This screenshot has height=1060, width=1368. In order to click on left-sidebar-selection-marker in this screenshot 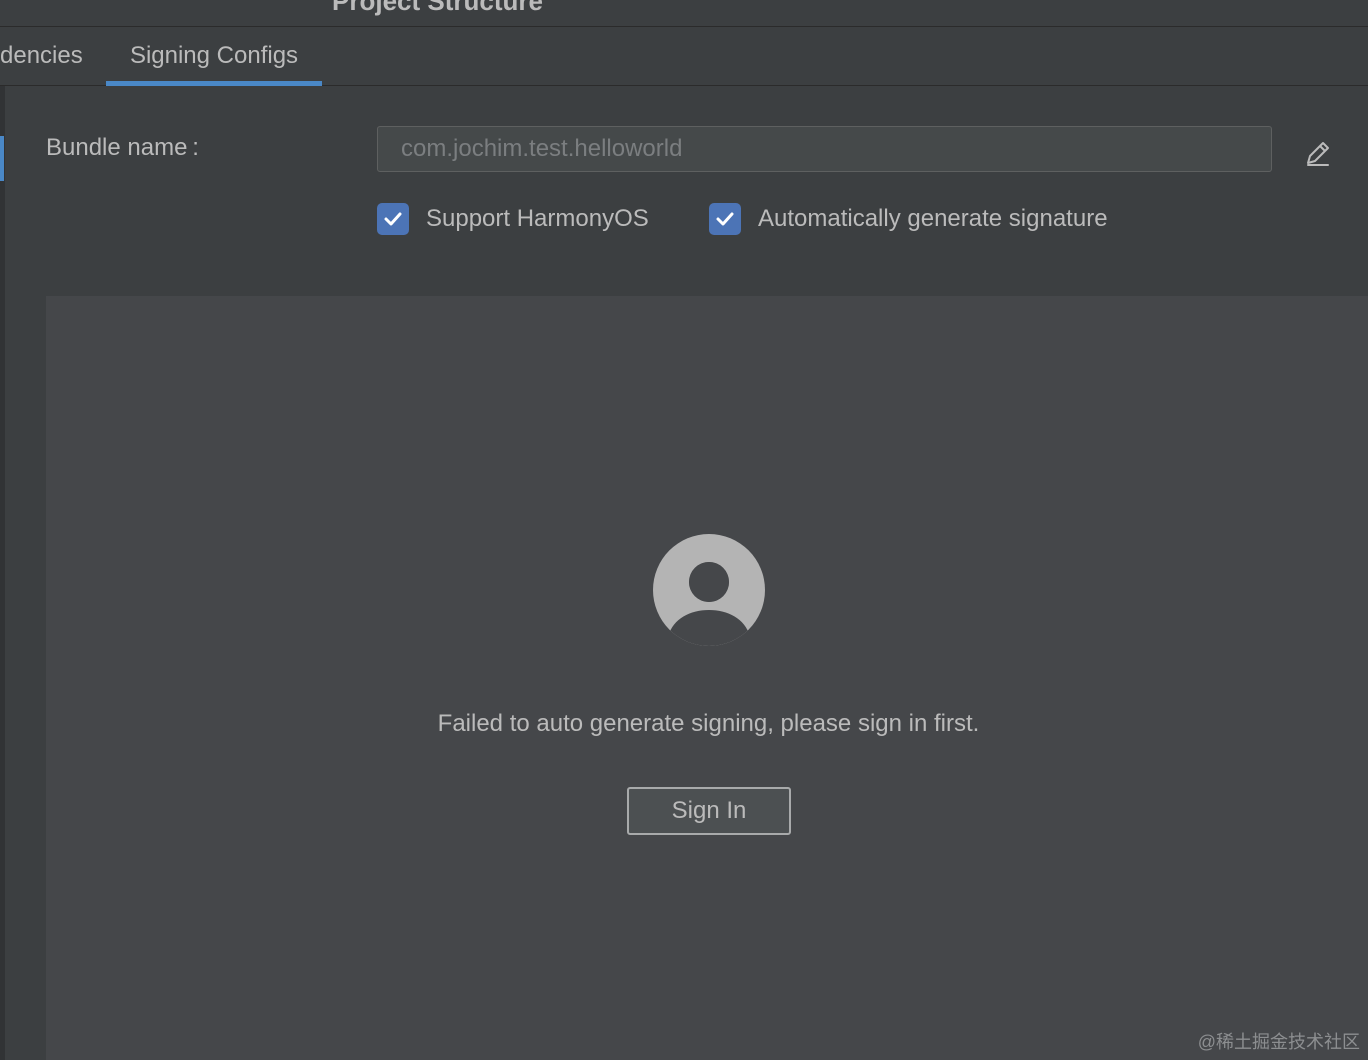, I will do `click(2, 158)`.